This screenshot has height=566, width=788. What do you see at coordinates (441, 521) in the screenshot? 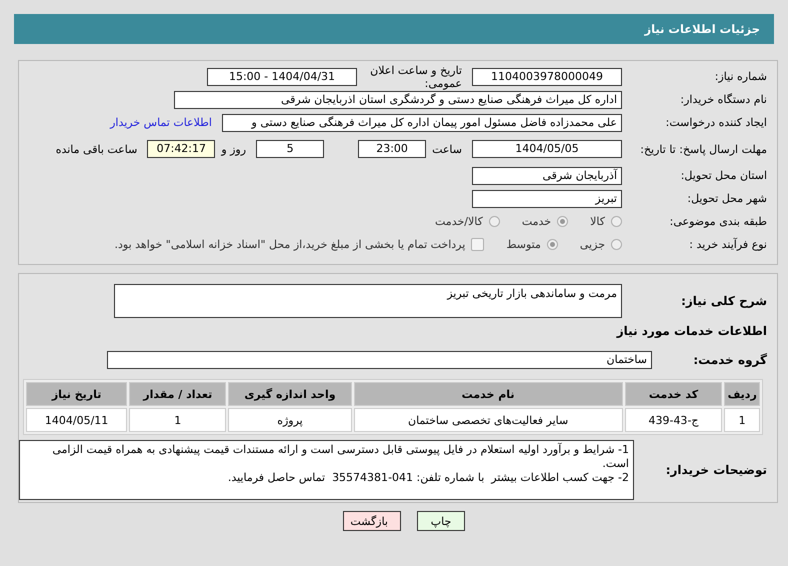
I see `print-button: چاپ` at bounding box center [441, 521].